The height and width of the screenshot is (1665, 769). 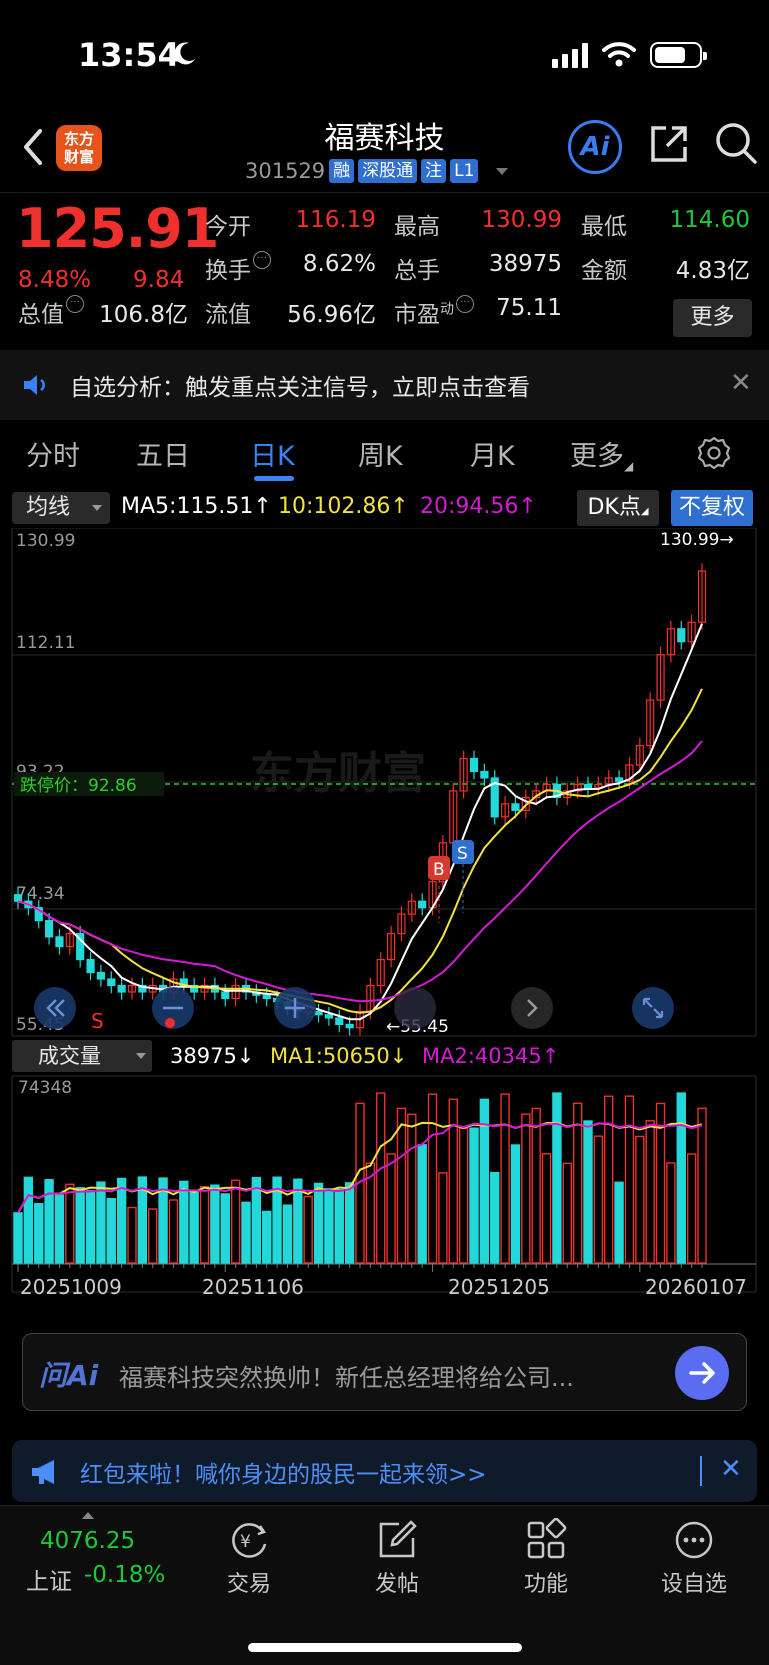 I want to click on mcap-value: 106.8亿, so click(x=143, y=315).